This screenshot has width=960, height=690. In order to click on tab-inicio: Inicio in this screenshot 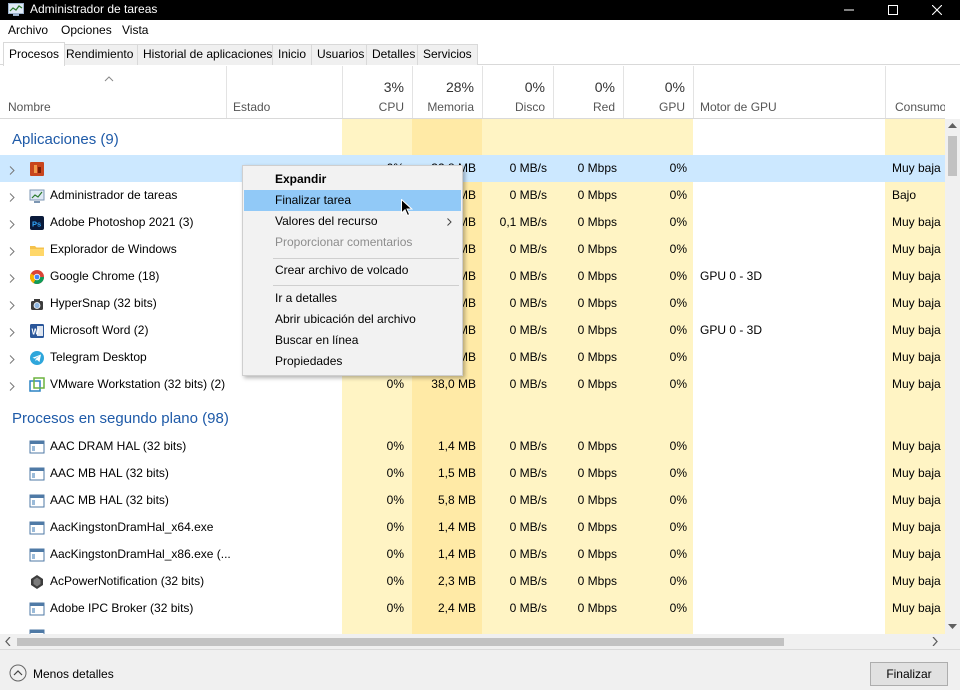, I will do `click(292, 54)`.